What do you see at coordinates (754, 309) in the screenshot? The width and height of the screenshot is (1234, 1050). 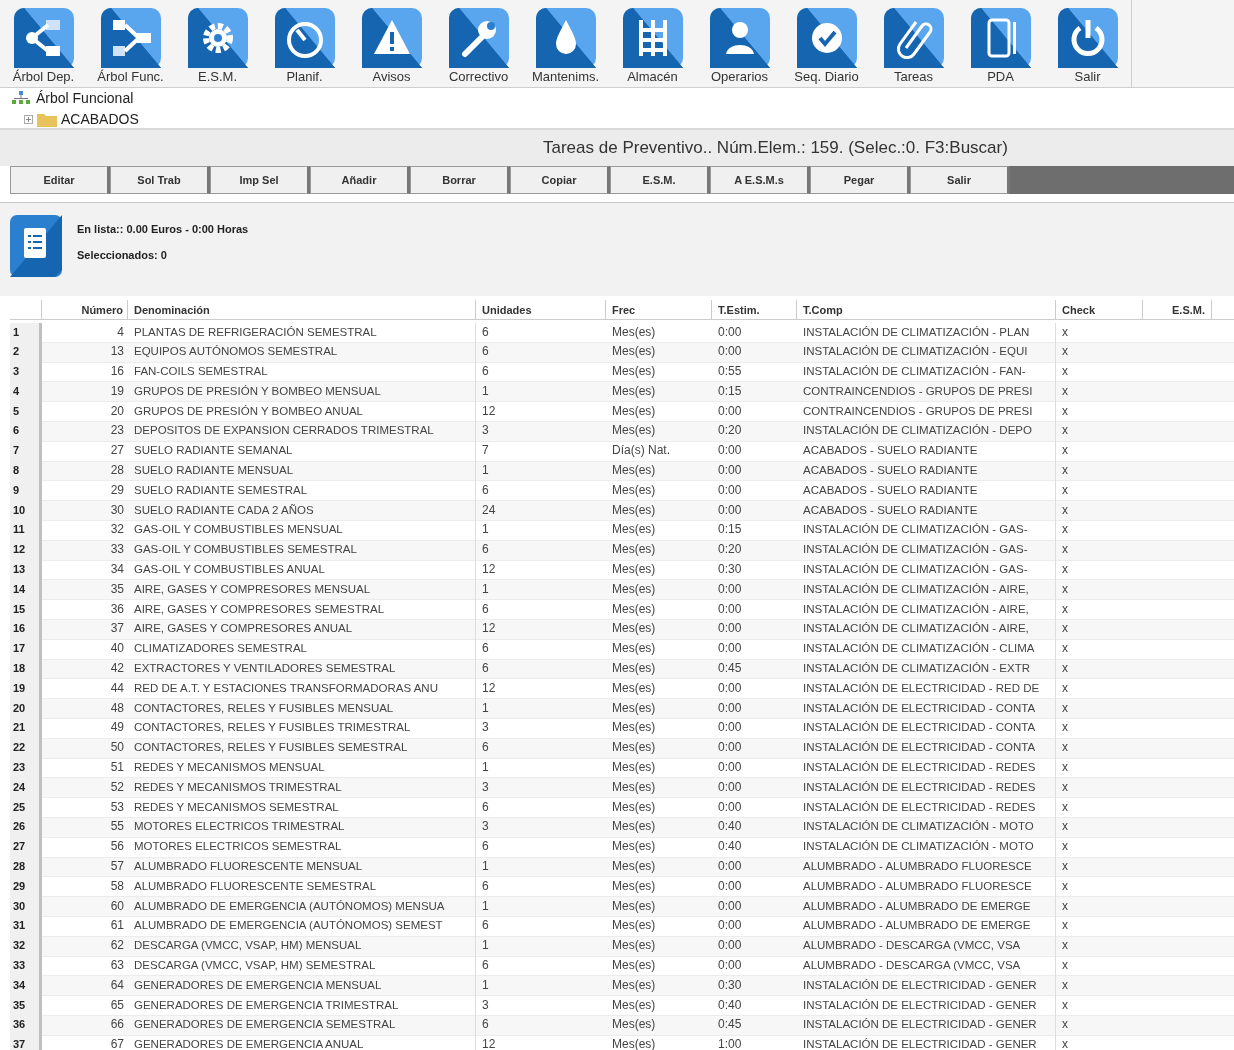 I see `column-header: T.Estim.` at bounding box center [754, 309].